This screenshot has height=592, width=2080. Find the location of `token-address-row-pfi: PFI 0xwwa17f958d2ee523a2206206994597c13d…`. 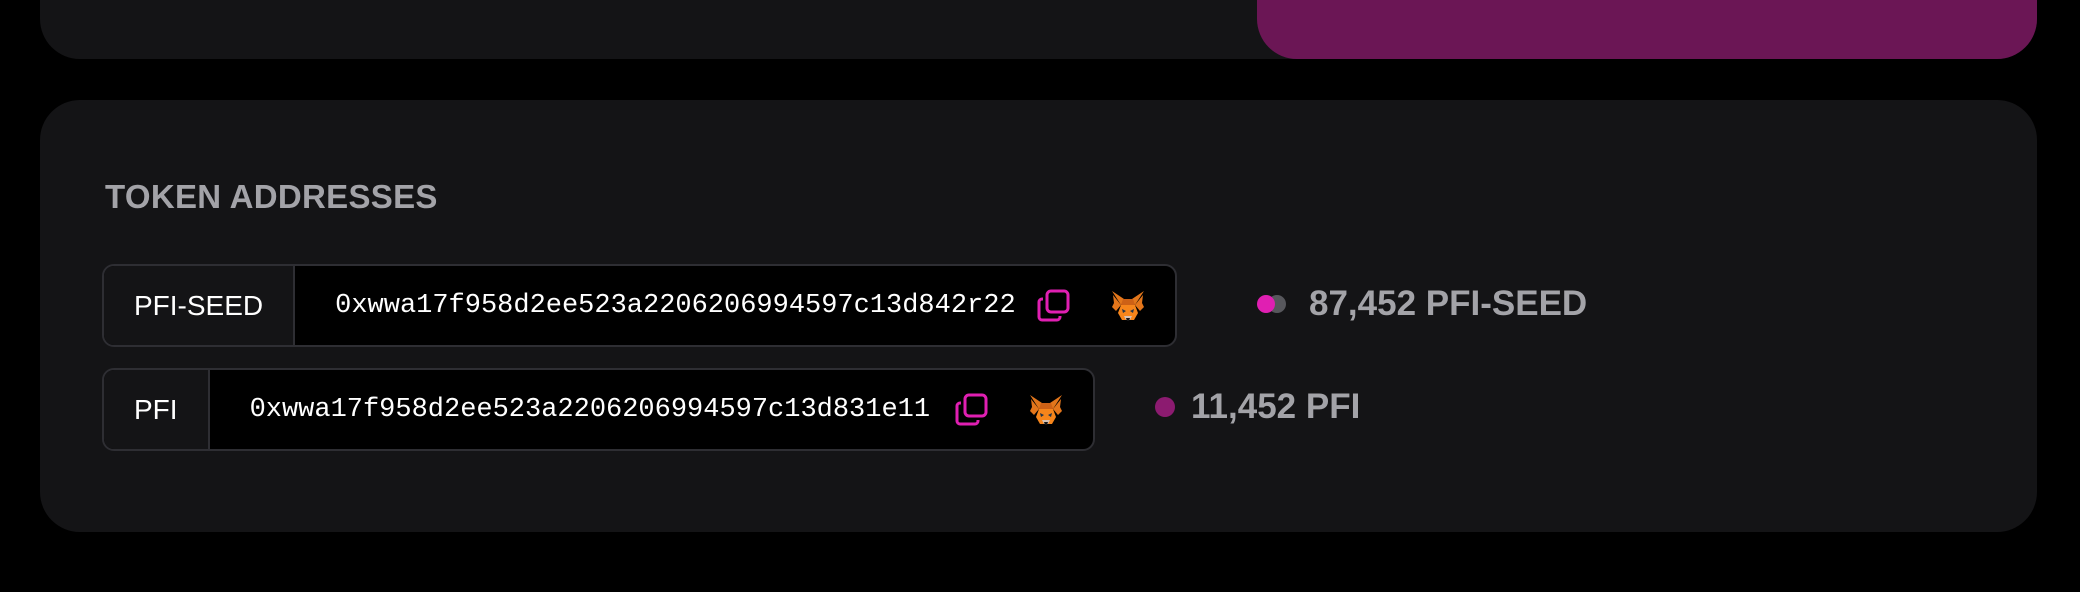

token-address-row-pfi: PFI 0xwwa17f958d2ee523a2206206994597c13d… is located at coordinates (598, 409).